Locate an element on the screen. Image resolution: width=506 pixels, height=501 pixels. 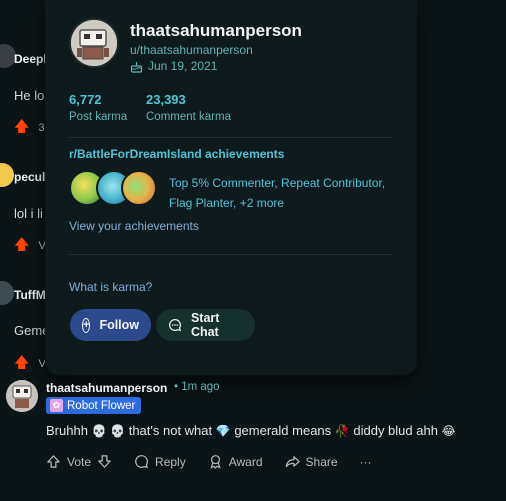
view-achievements-link: View your achievements is located at coordinates (134, 226).